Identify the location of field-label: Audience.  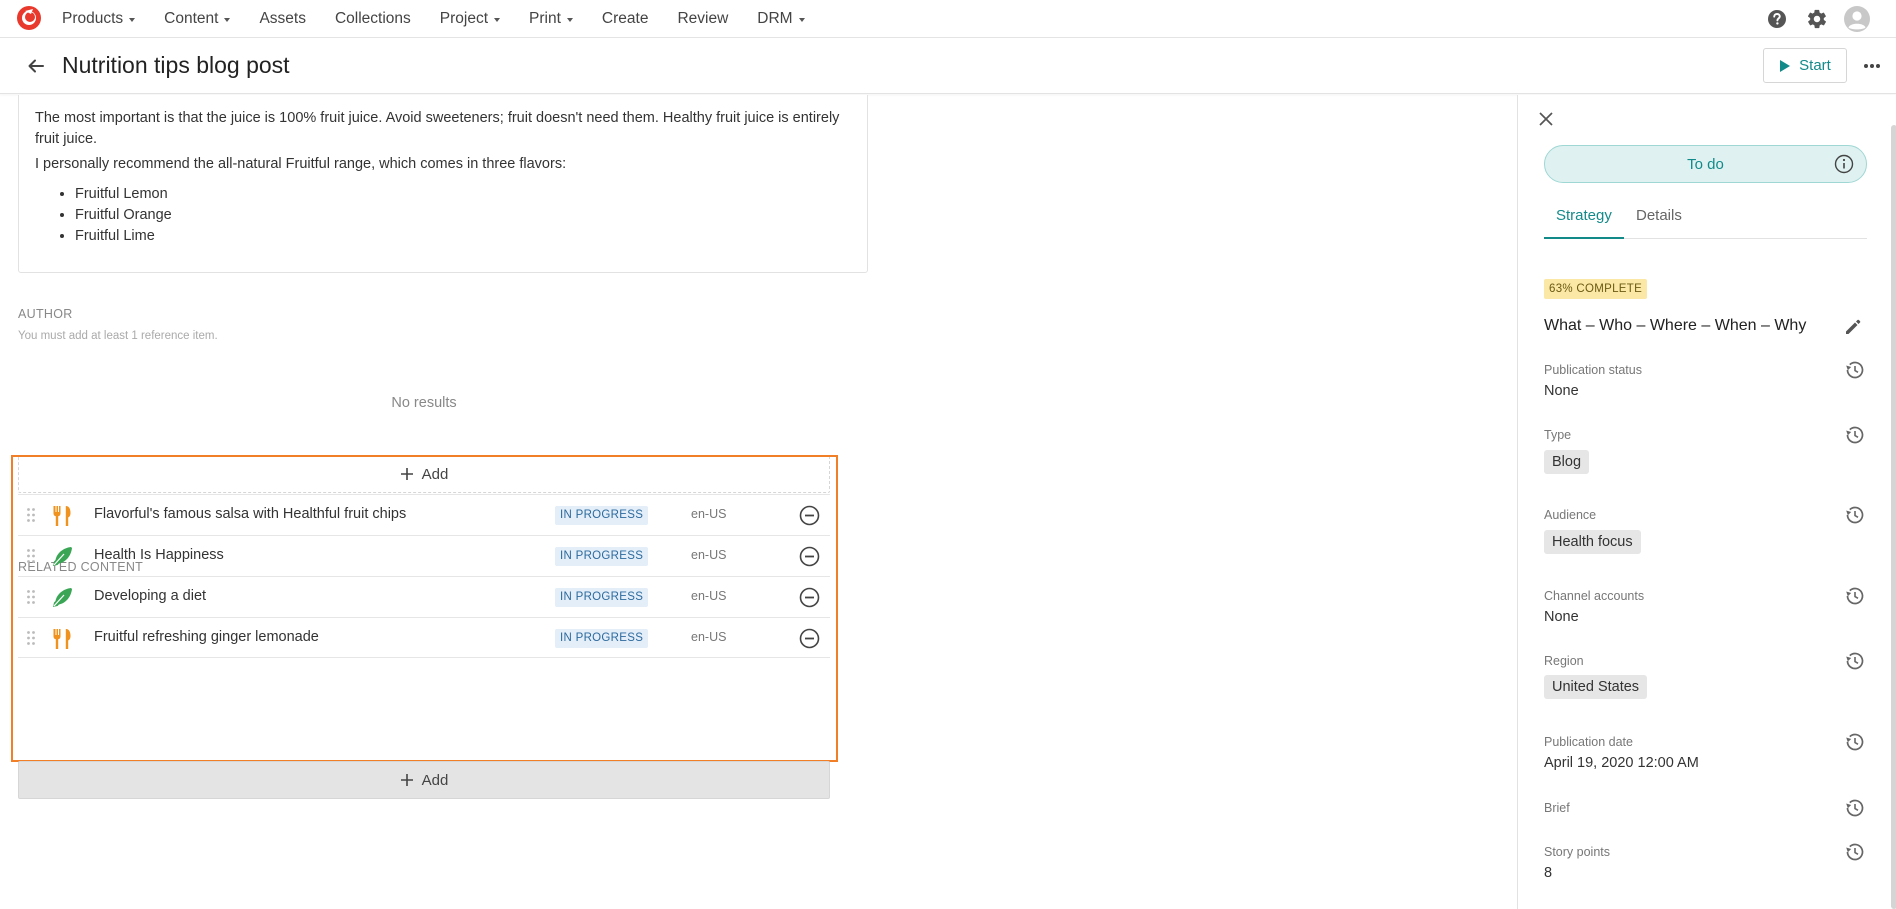
(1570, 515).